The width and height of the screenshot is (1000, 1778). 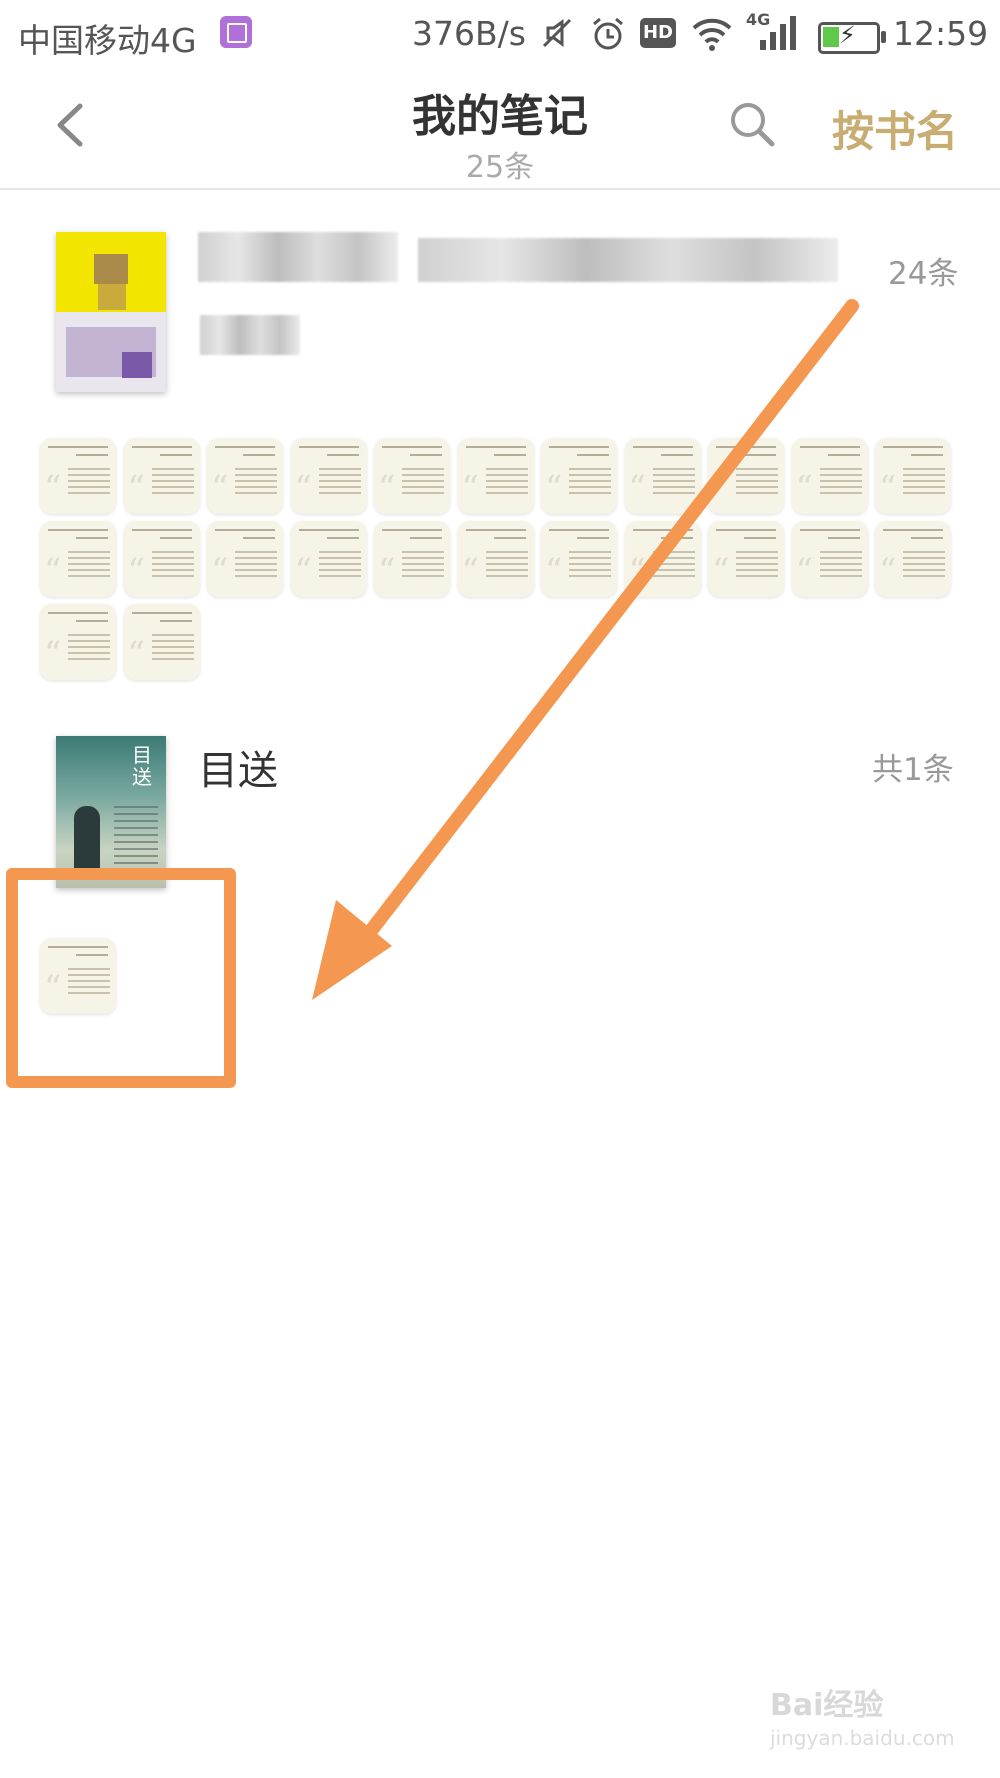 I want to click on annotation-highlight-box, so click(x=121, y=978).